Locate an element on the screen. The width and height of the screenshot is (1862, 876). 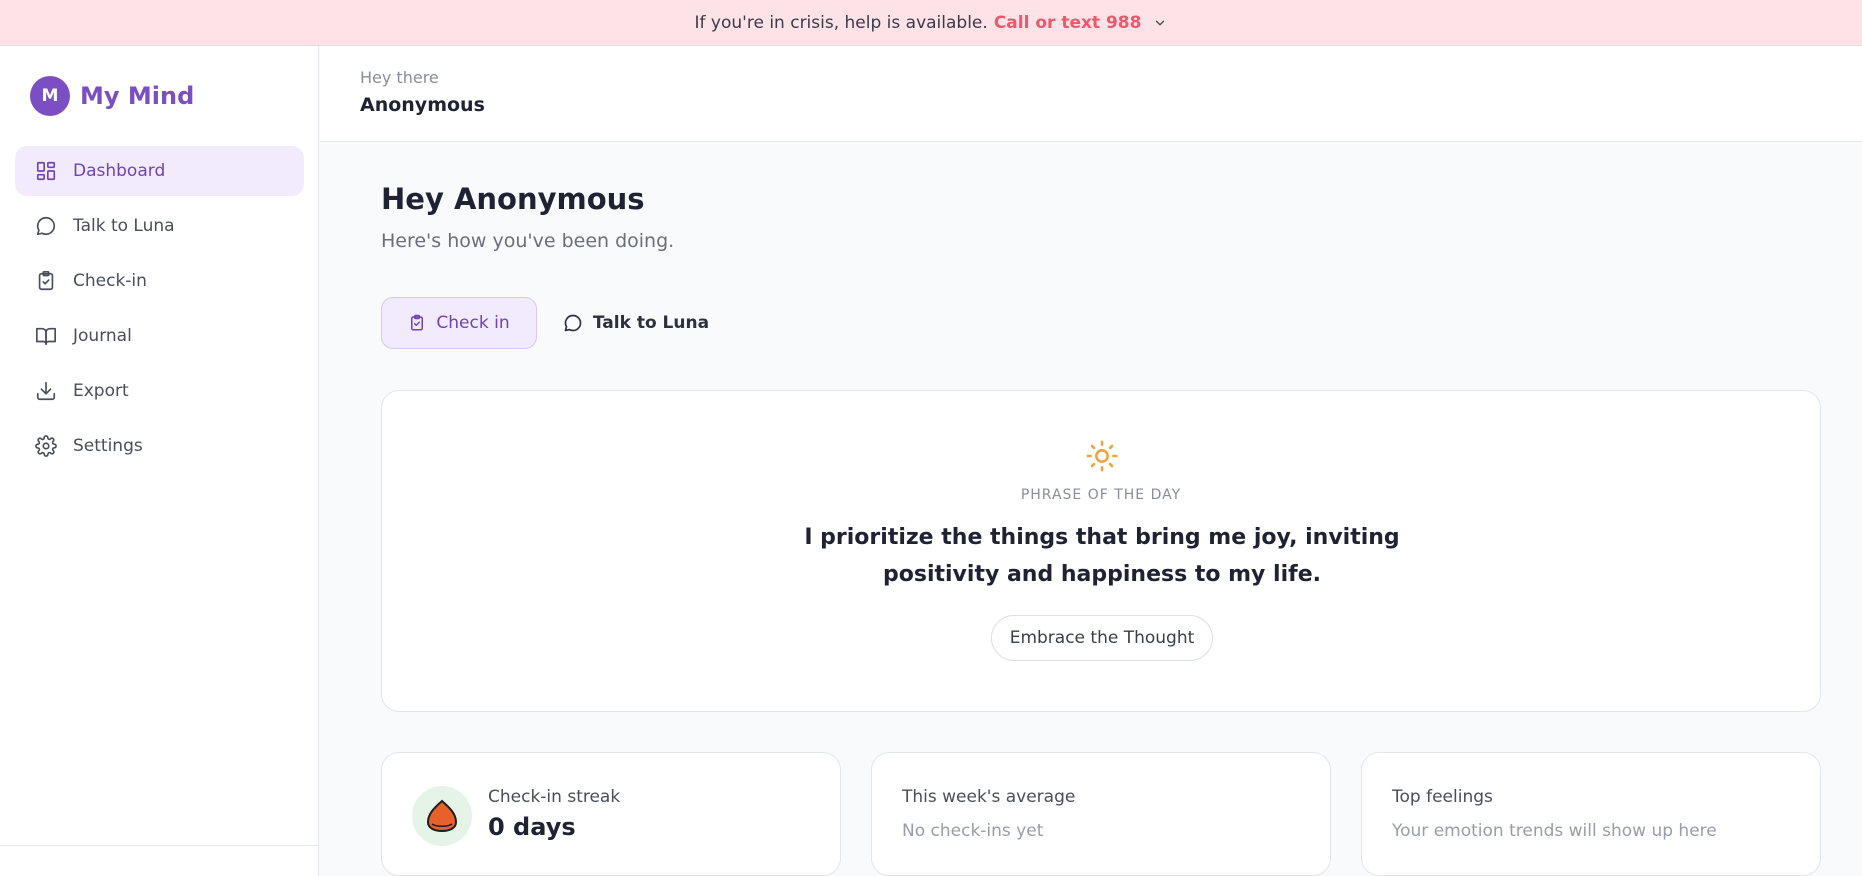
flame-icon is located at coordinates (442, 816).